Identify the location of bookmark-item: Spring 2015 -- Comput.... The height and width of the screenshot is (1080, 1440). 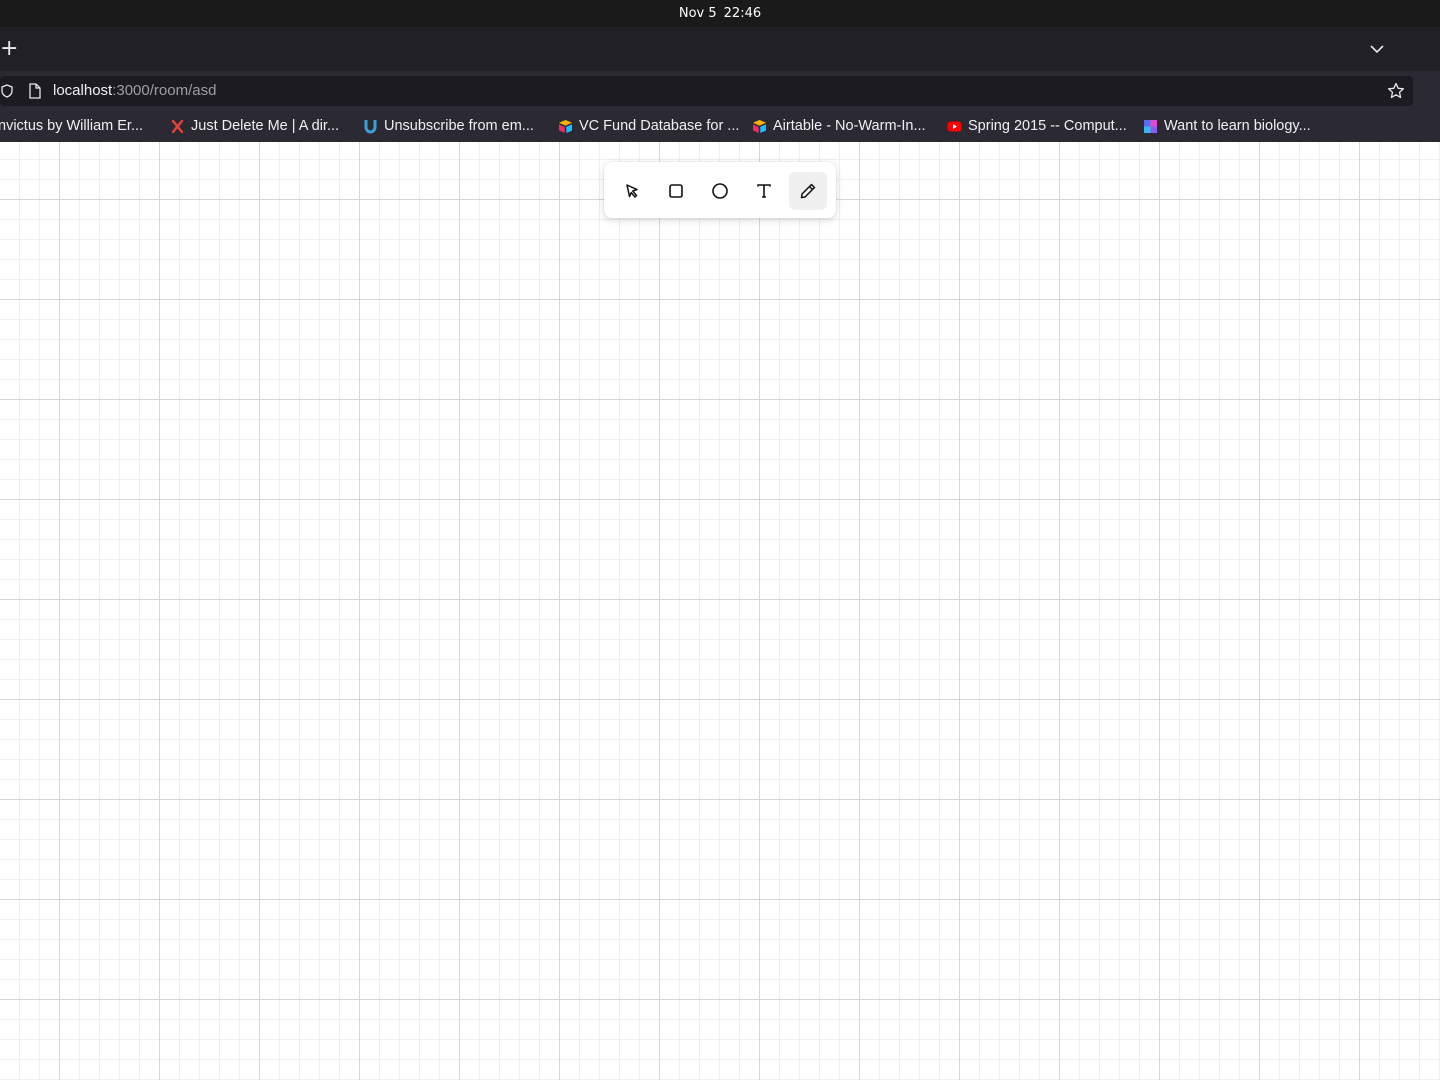
(1037, 126).